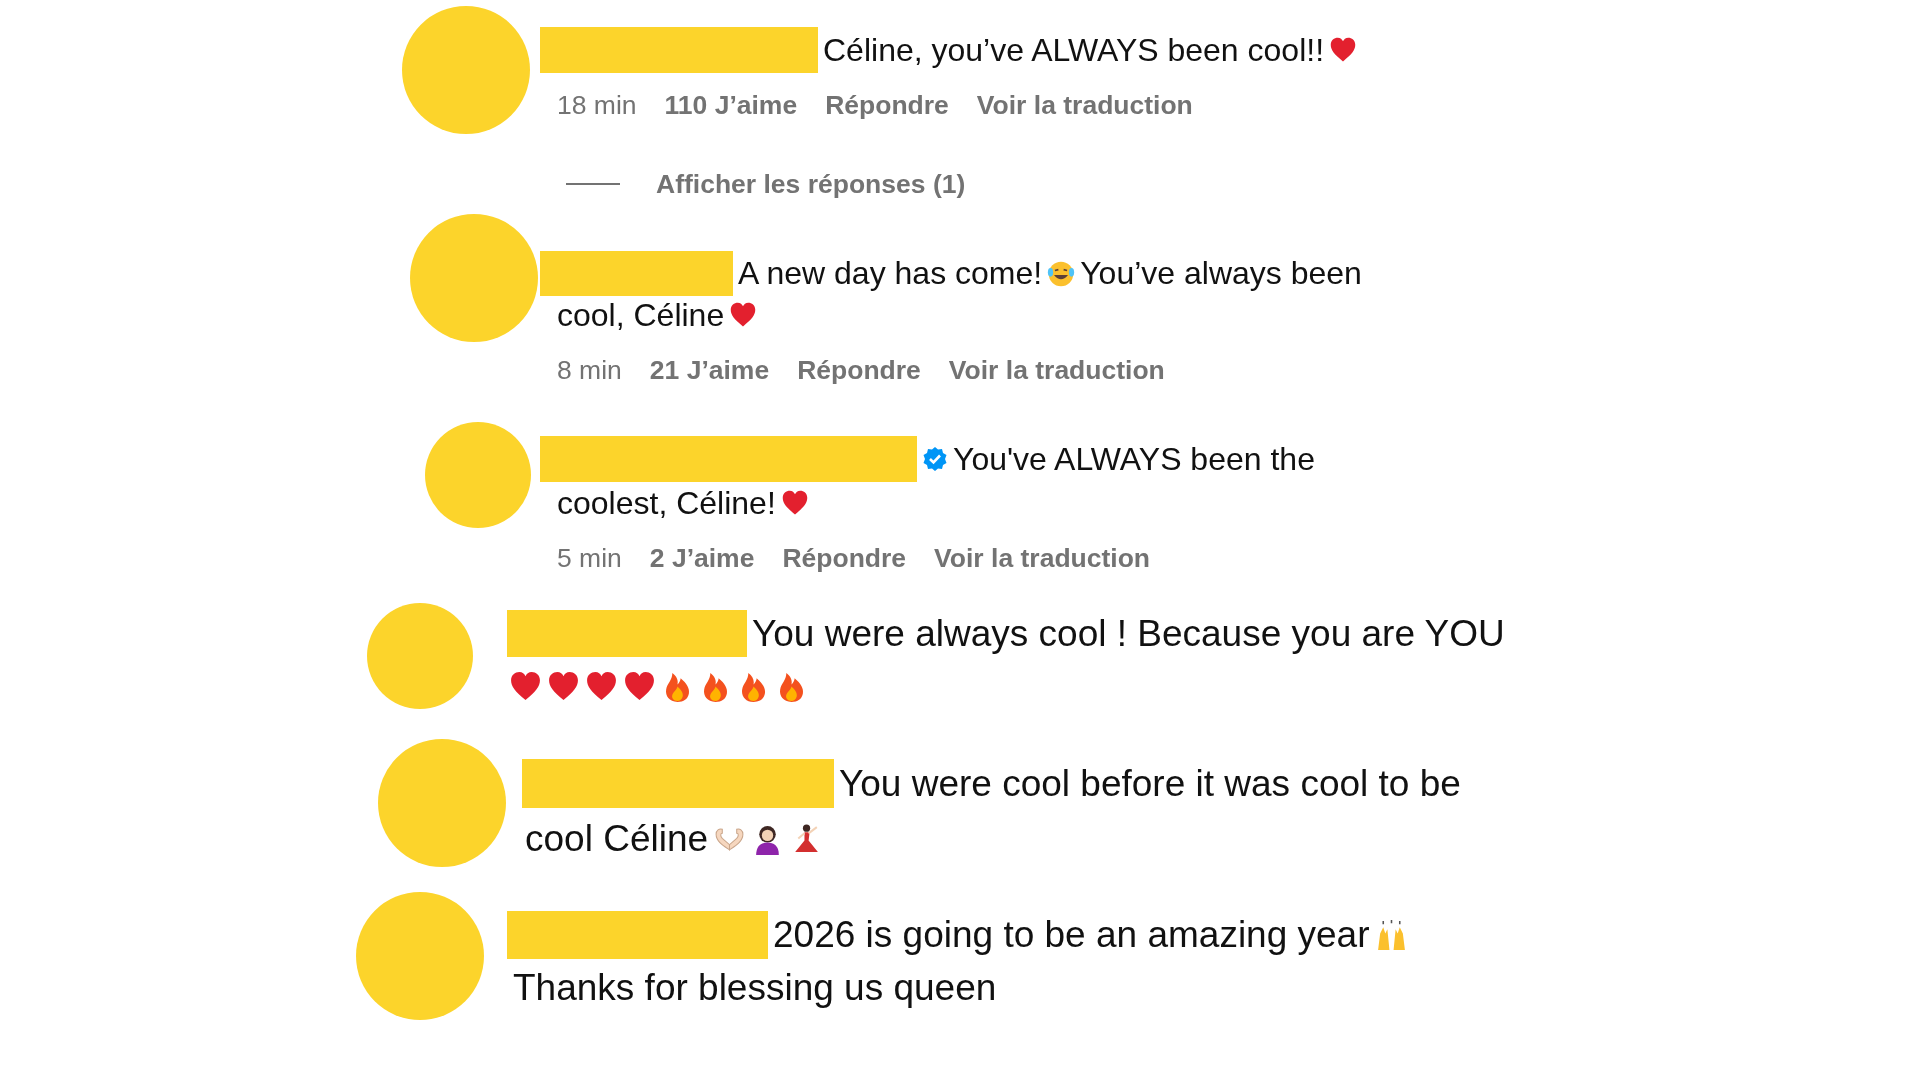 This screenshot has height=1080, width=1920. I want to click on comment-text: 2026 is going to be an amazing year, so click(1071, 935).